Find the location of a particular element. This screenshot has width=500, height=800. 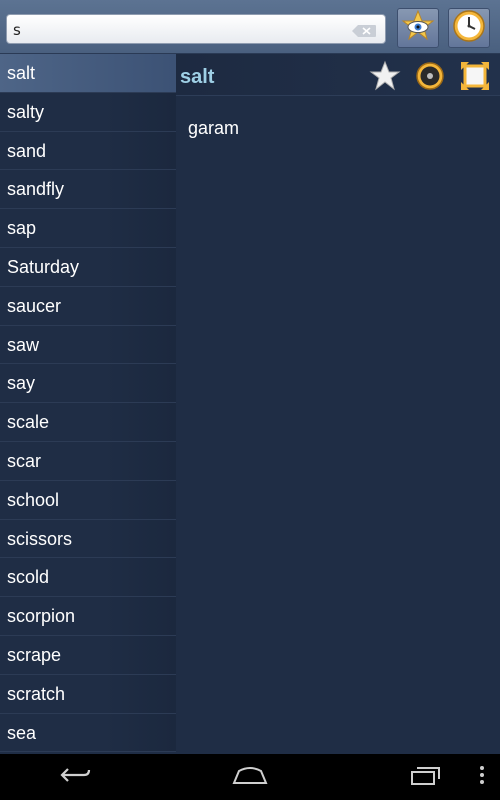

overflow-menu-icon is located at coordinates (482, 777).